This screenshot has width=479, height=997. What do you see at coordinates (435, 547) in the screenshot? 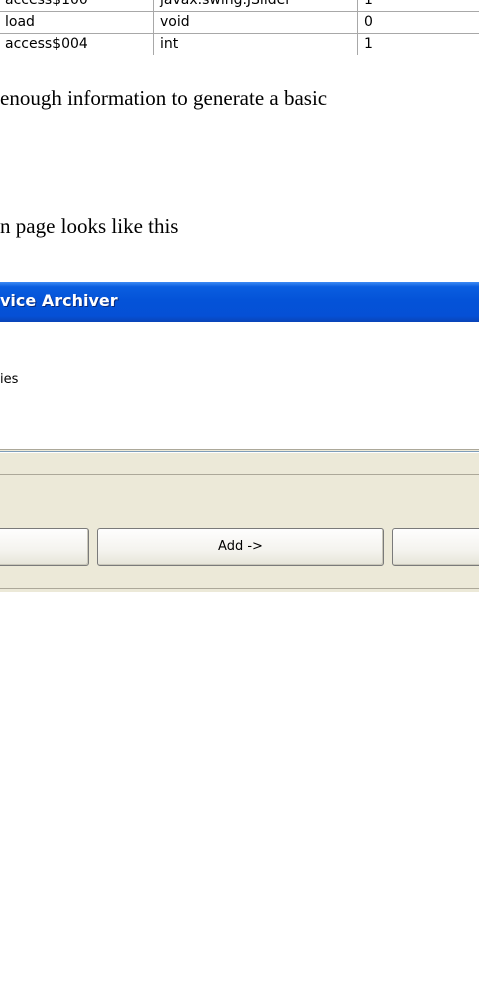
I see `right-button` at bounding box center [435, 547].